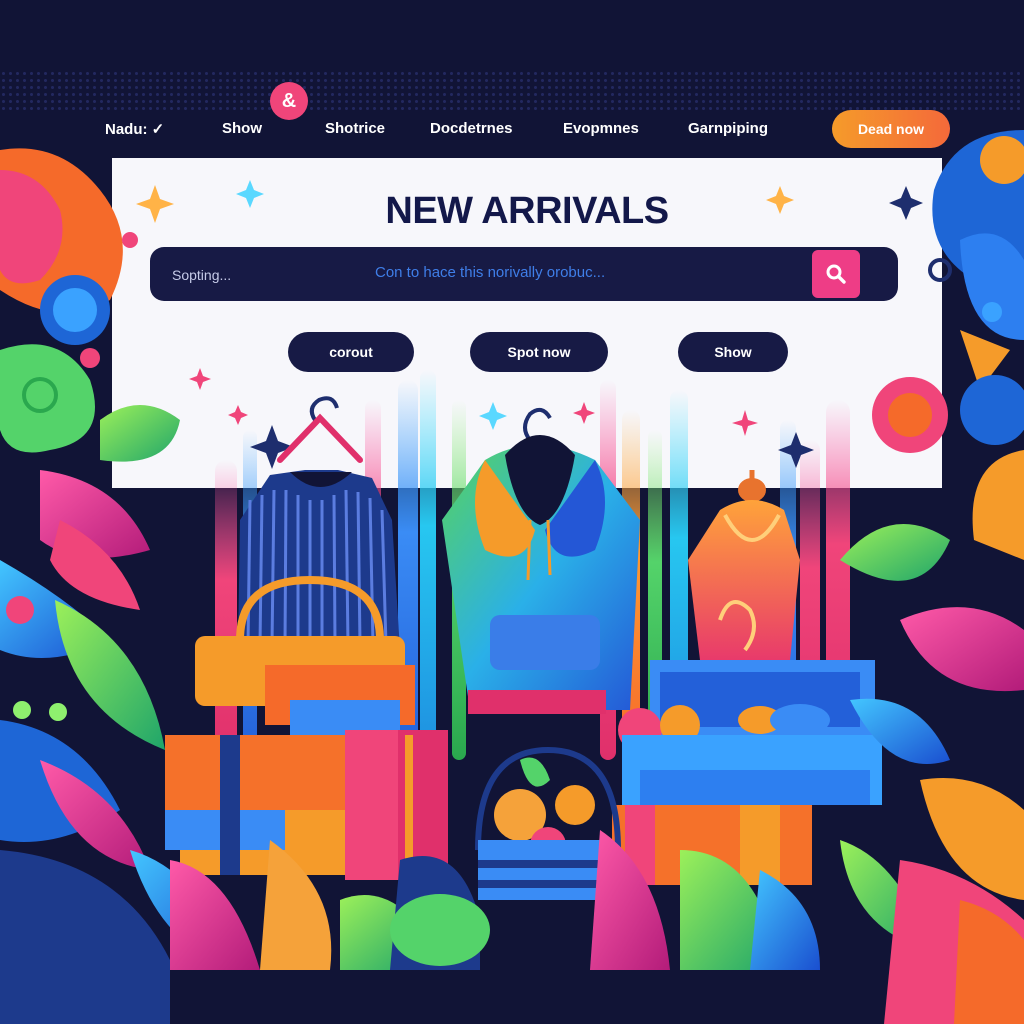 This screenshot has height=1024, width=1024. Describe the element at coordinates (747, 772) in the screenshot. I see `boxes-illustration` at that location.